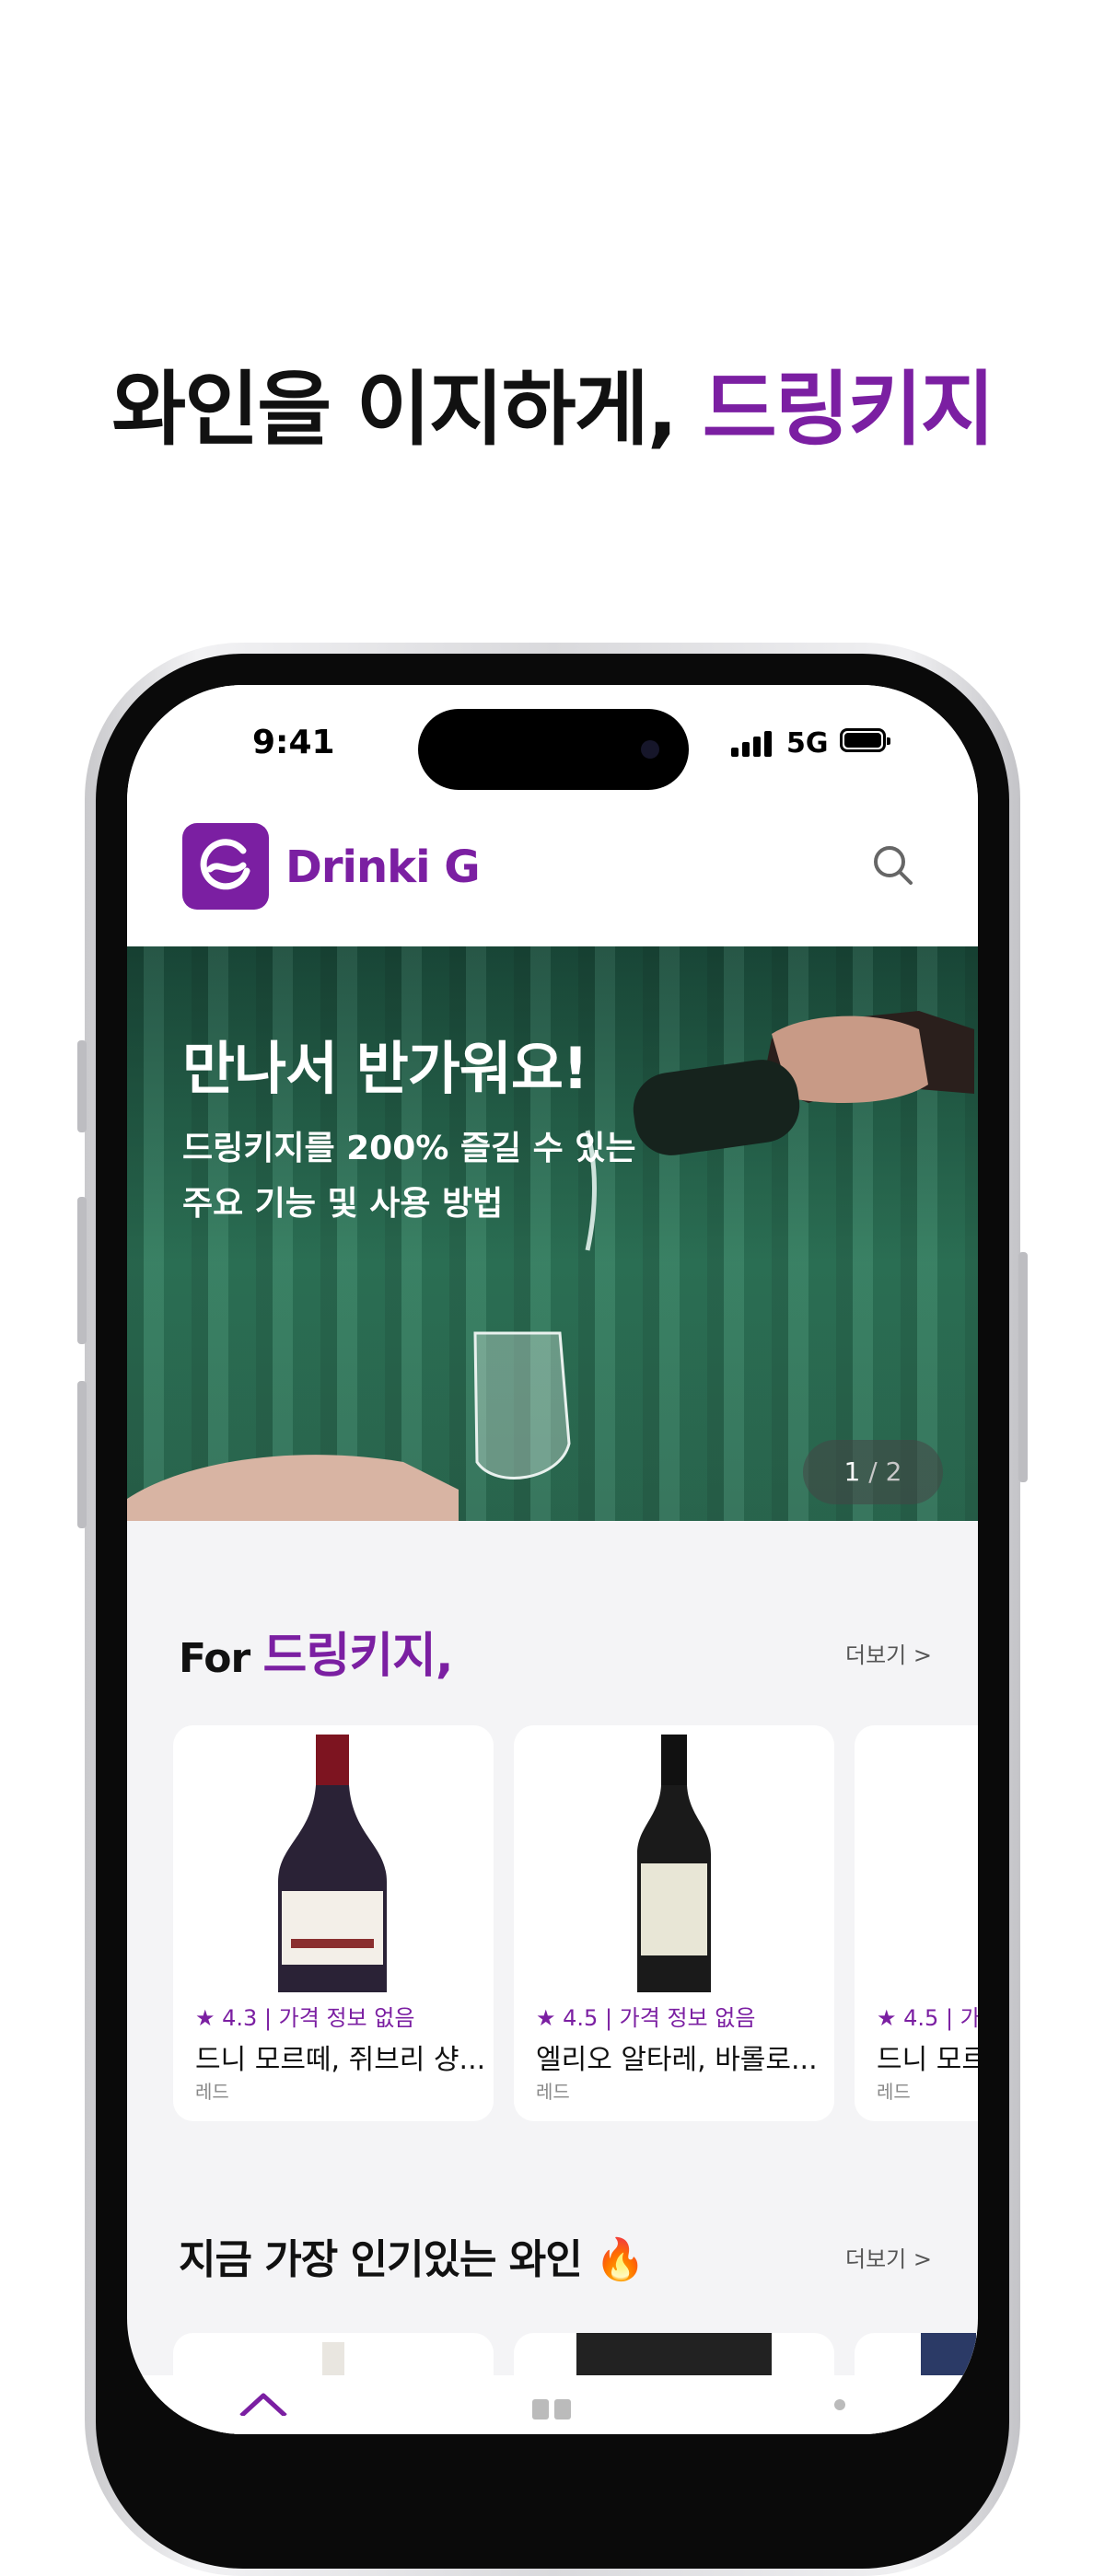 This screenshot has height=2576, width=1105. I want to click on section-popular-title: 지금 가장 인기있는 와인 🔥, so click(412, 2259).